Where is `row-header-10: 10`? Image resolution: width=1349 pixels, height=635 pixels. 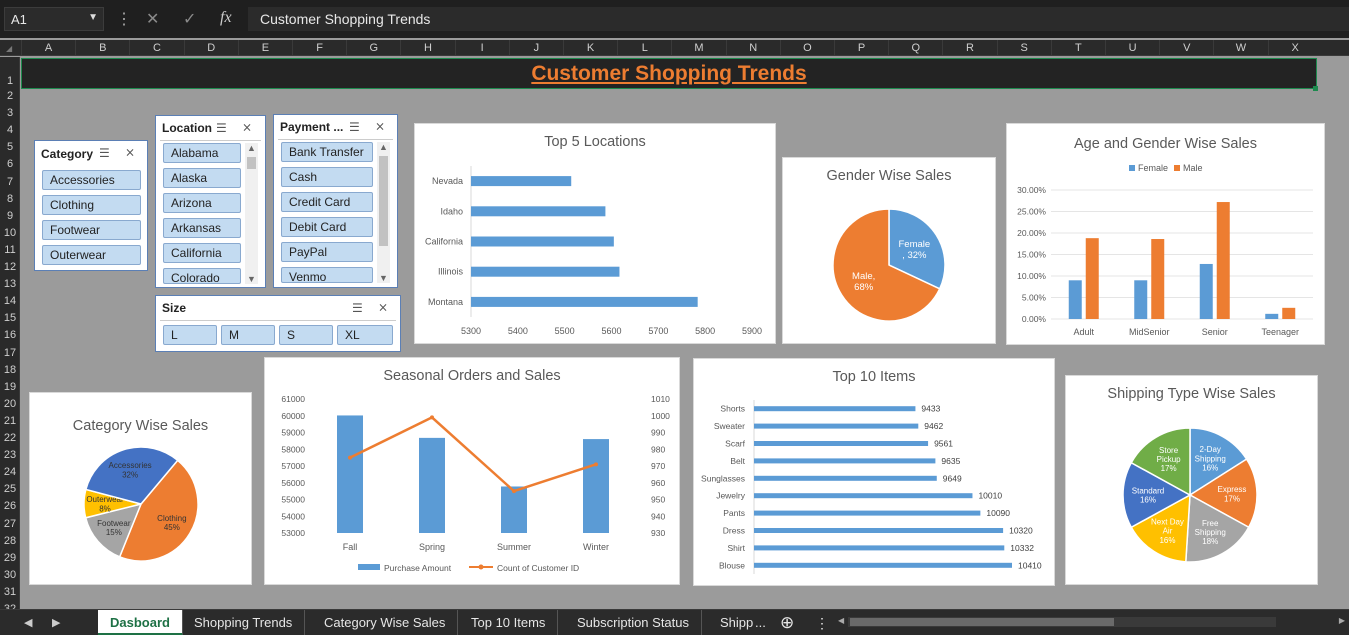 row-header-10: 10 is located at coordinates (9, 233).